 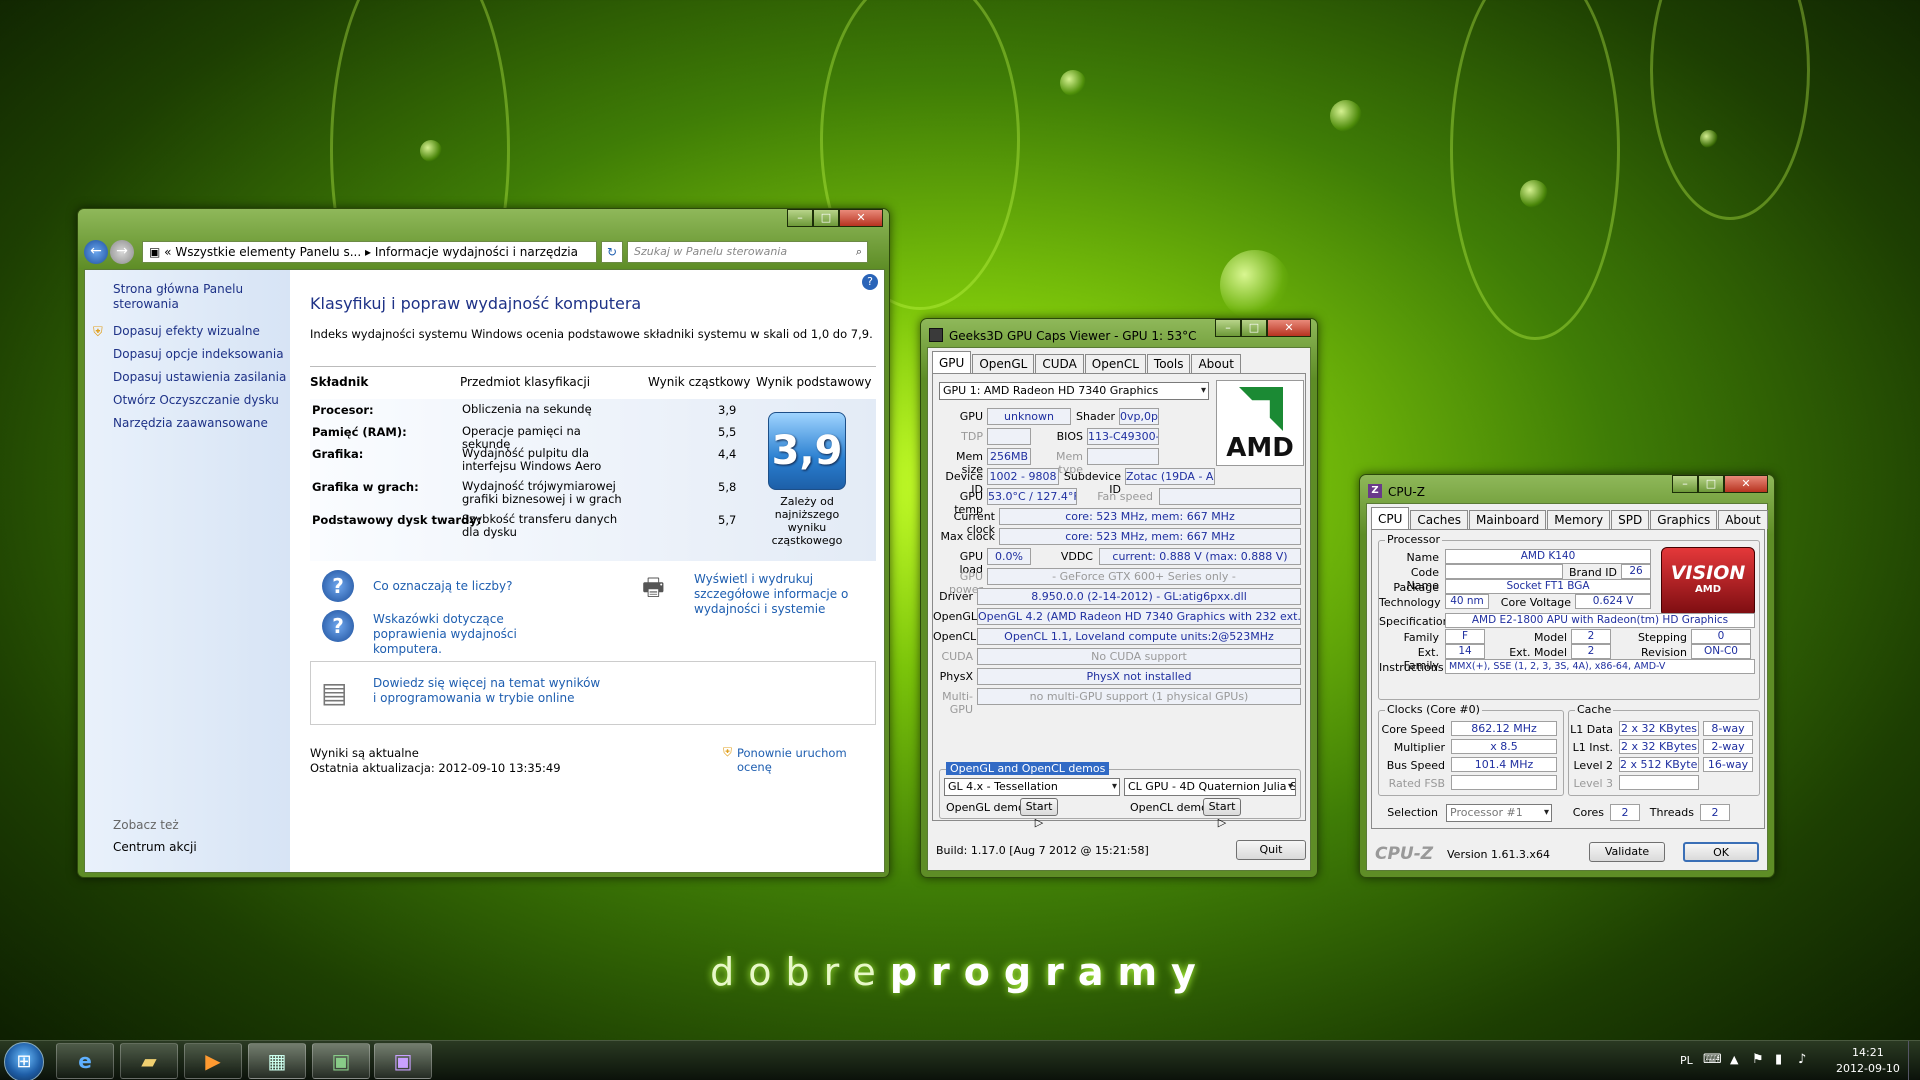 I want to click on gl-start-button: Start ▷, so click(x=1039, y=813).